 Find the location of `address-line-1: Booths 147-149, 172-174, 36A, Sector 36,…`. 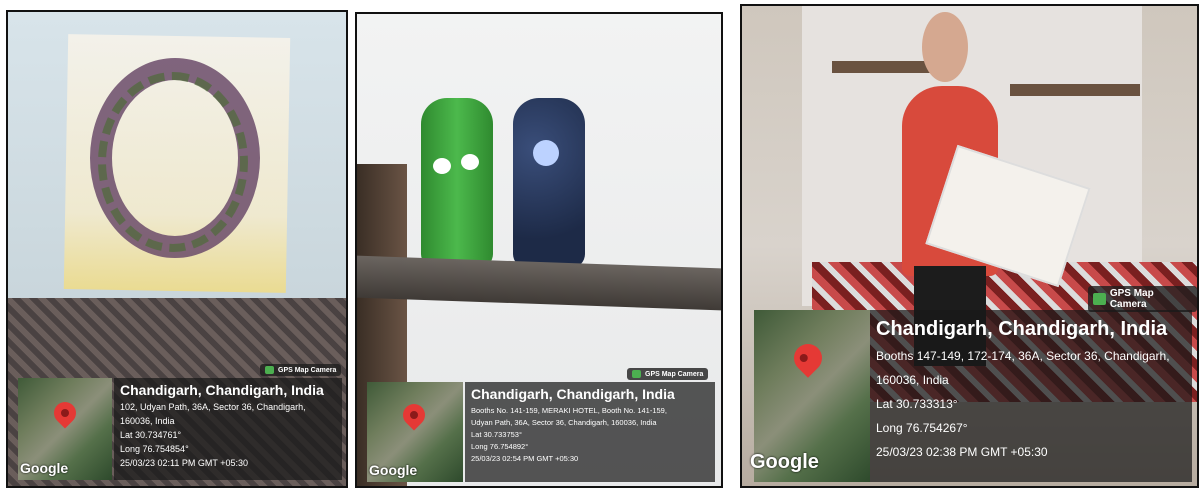

address-line-1: Booths 147-149, 172-174, 36A, Sector 36,… is located at coordinates (1023, 356).